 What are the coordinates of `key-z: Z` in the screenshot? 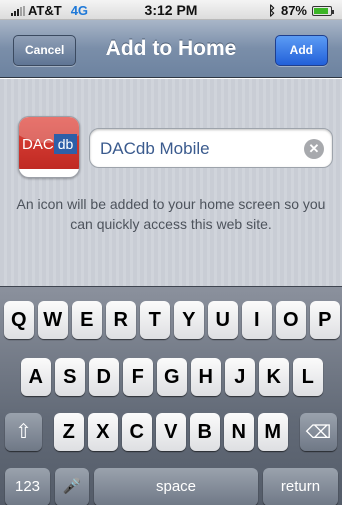 It's located at (69, 432).